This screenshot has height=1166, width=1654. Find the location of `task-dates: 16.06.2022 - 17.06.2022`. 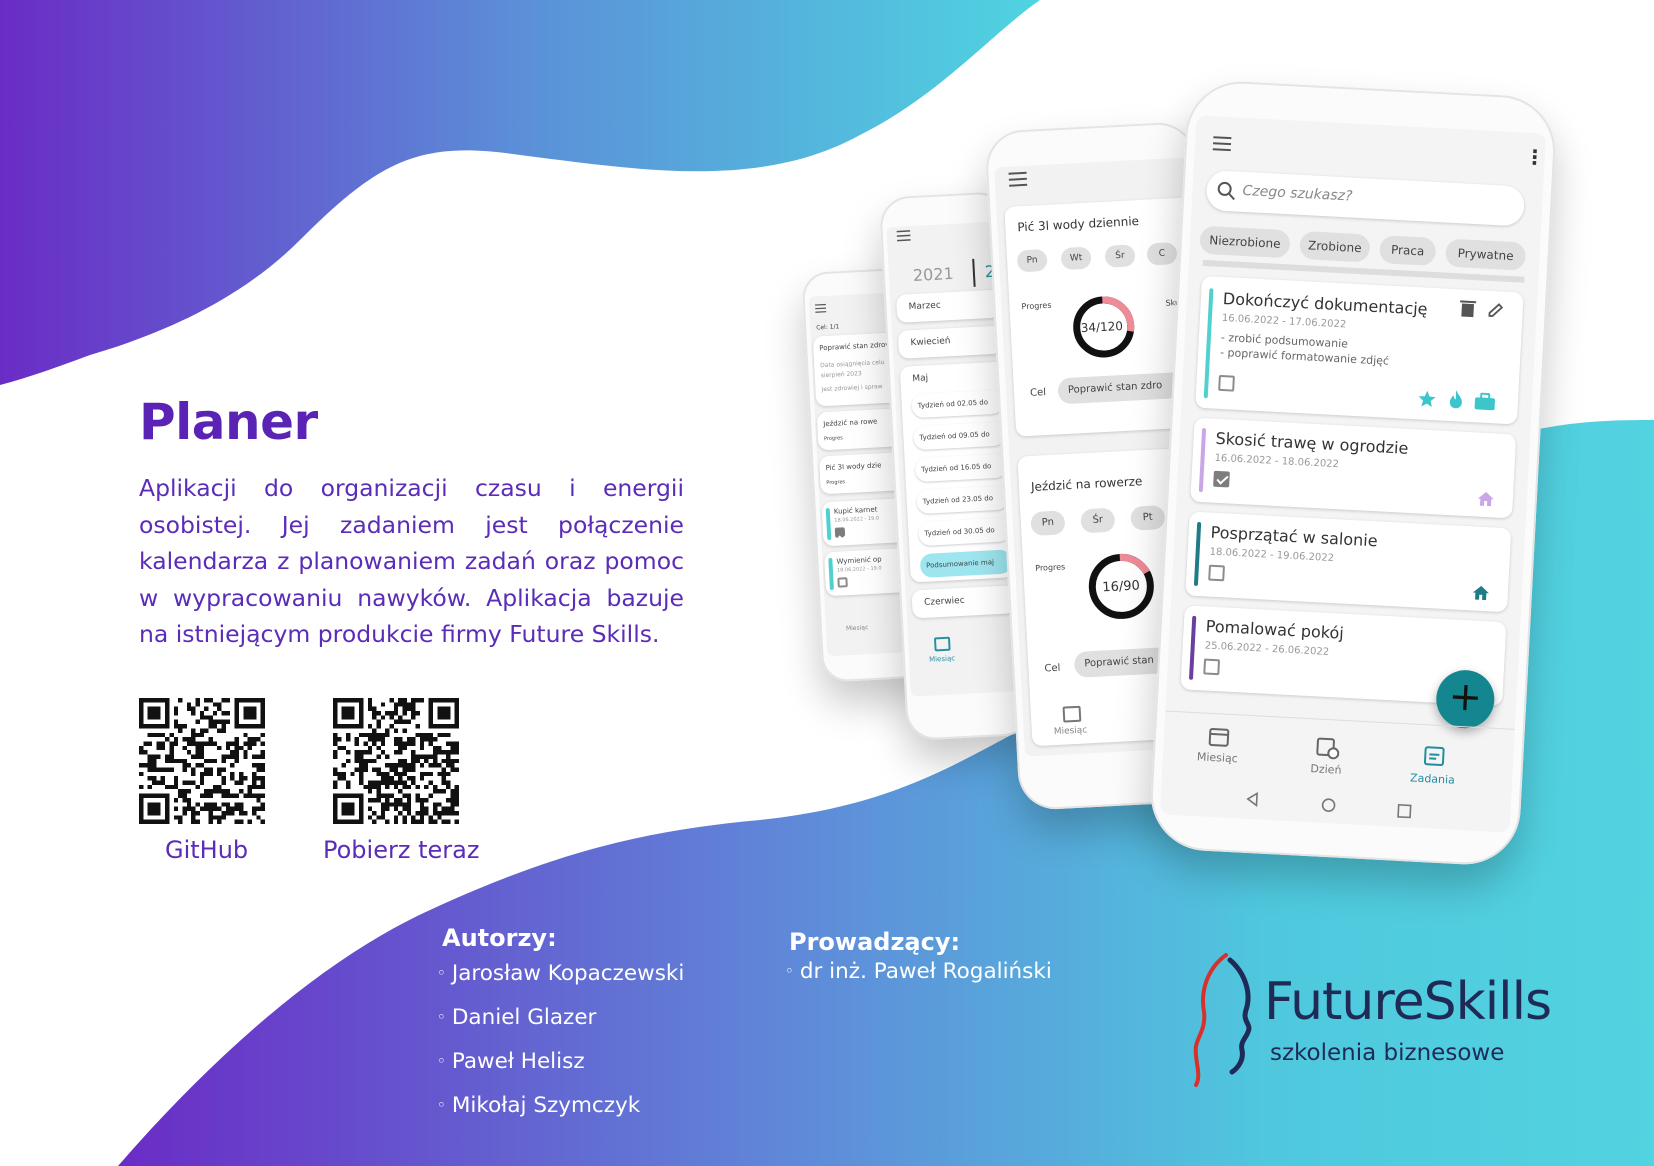

task-dates: 16.06.2022 - 17.06.2022 is located at coordinates (1284, 321).